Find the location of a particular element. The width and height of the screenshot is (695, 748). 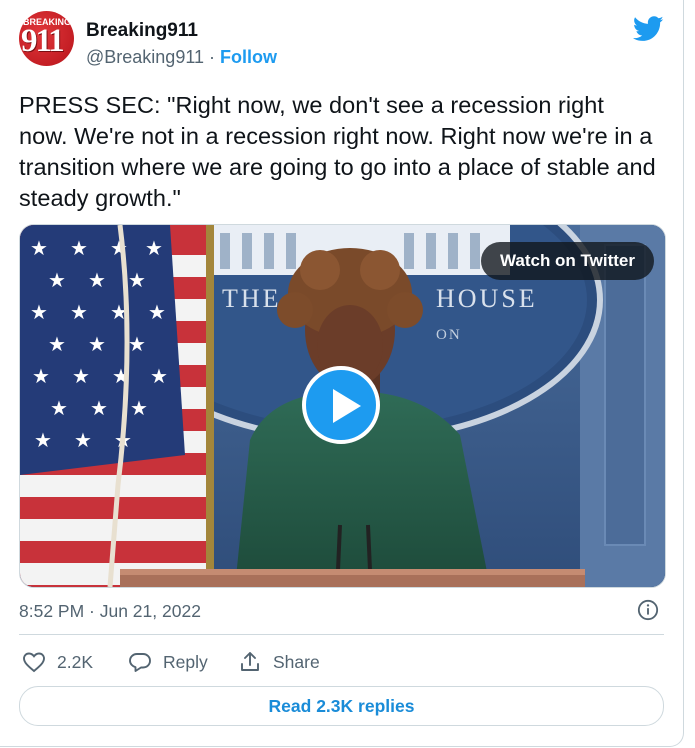

american-flag: ★ ★ ★ ★ ★ ★ ★ ★ ★ ★ ★ ★ ★ ★ ★ ★ ★ ★ ★ ★ ★ ★ ★ ★ is located at coordinates (117, 406).